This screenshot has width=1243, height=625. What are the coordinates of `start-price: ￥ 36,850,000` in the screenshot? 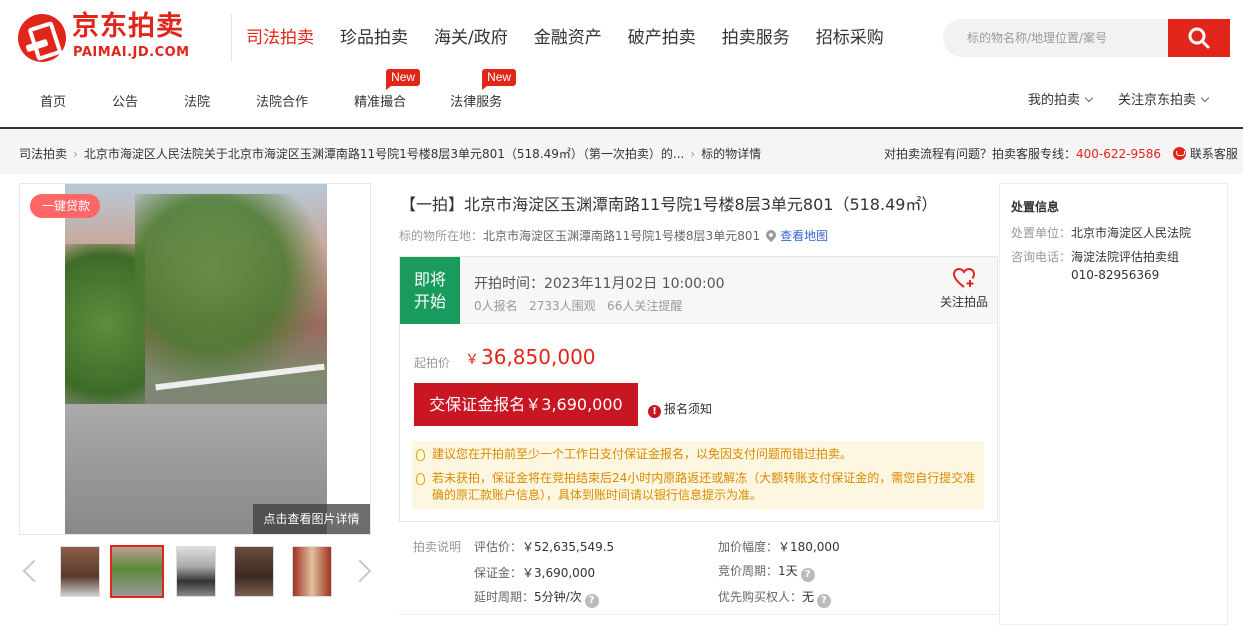 It's located at (530, 357).